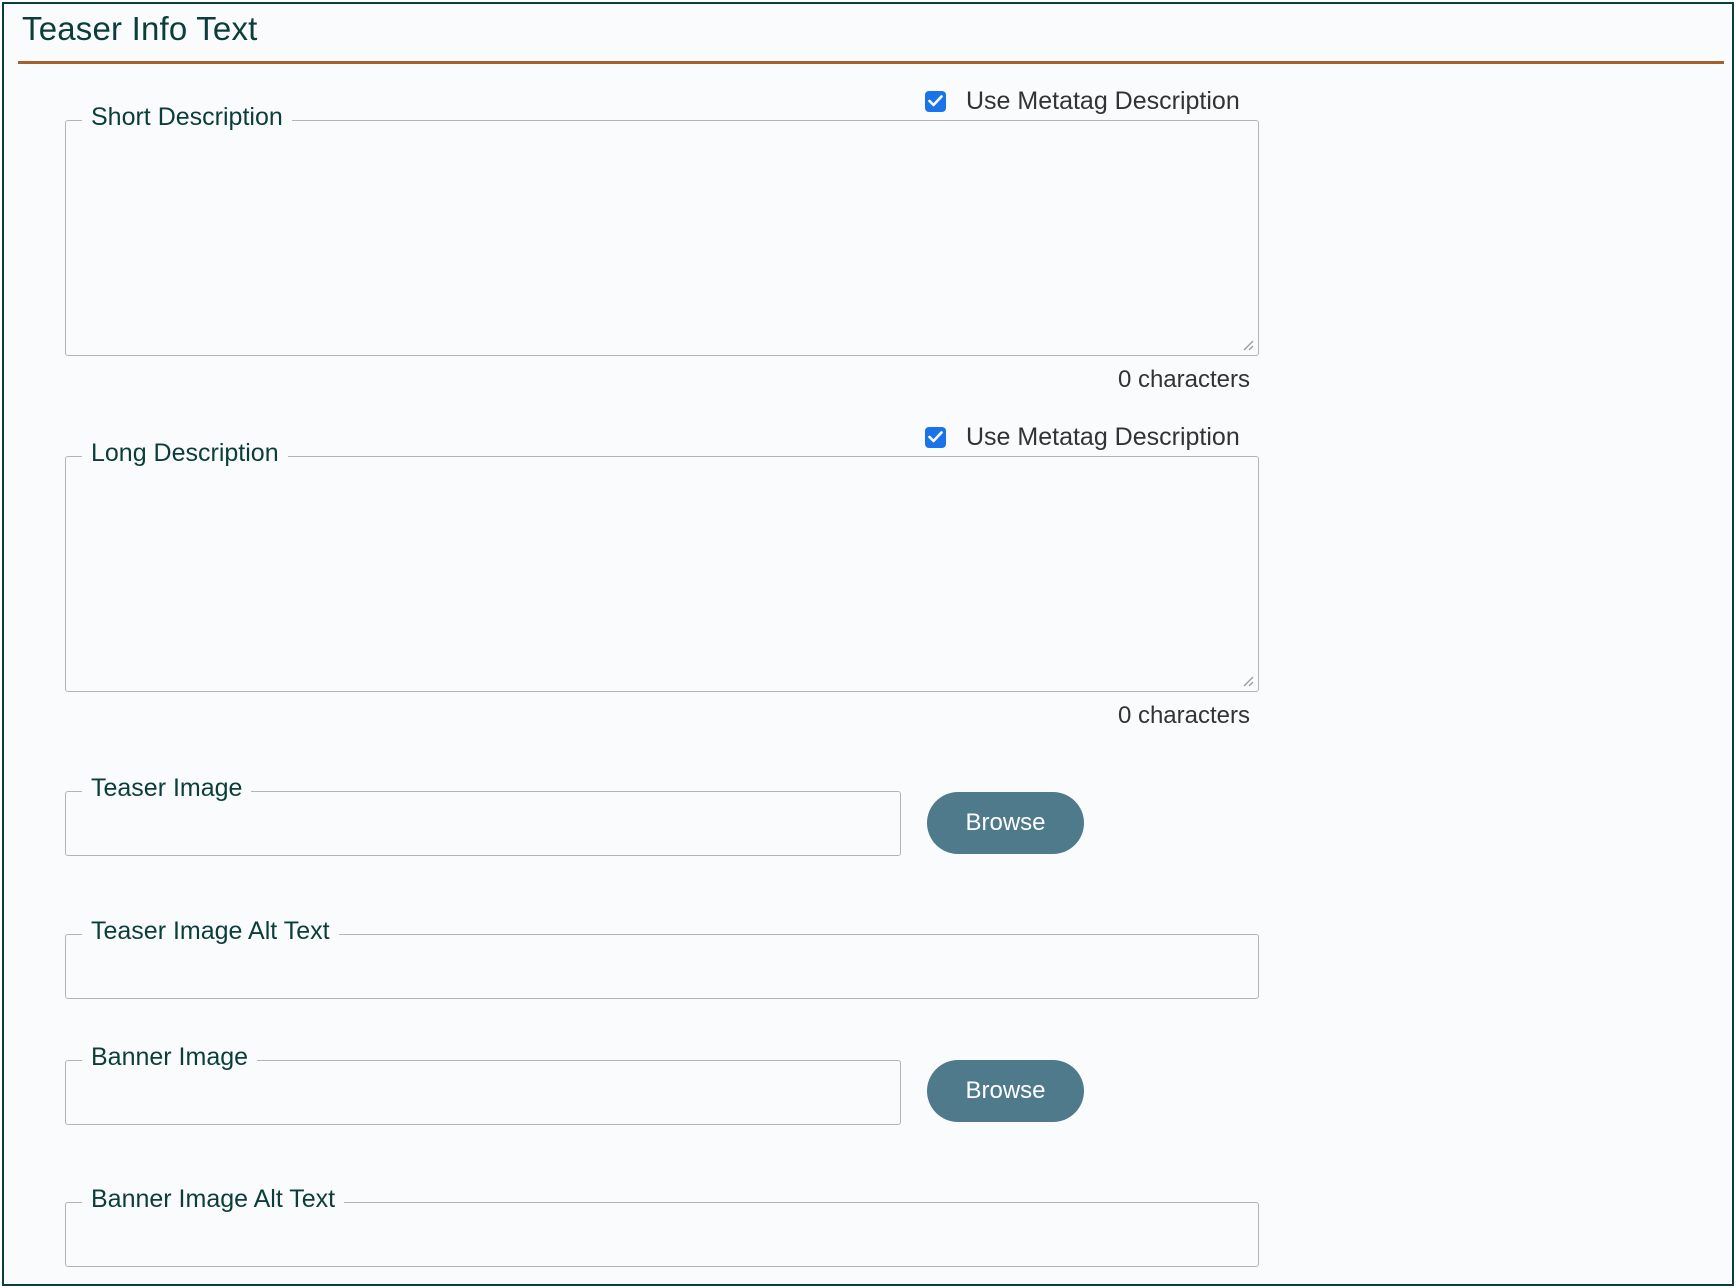  I want to click on teaser-image-legend: Teaser Image, so click(167, 788).